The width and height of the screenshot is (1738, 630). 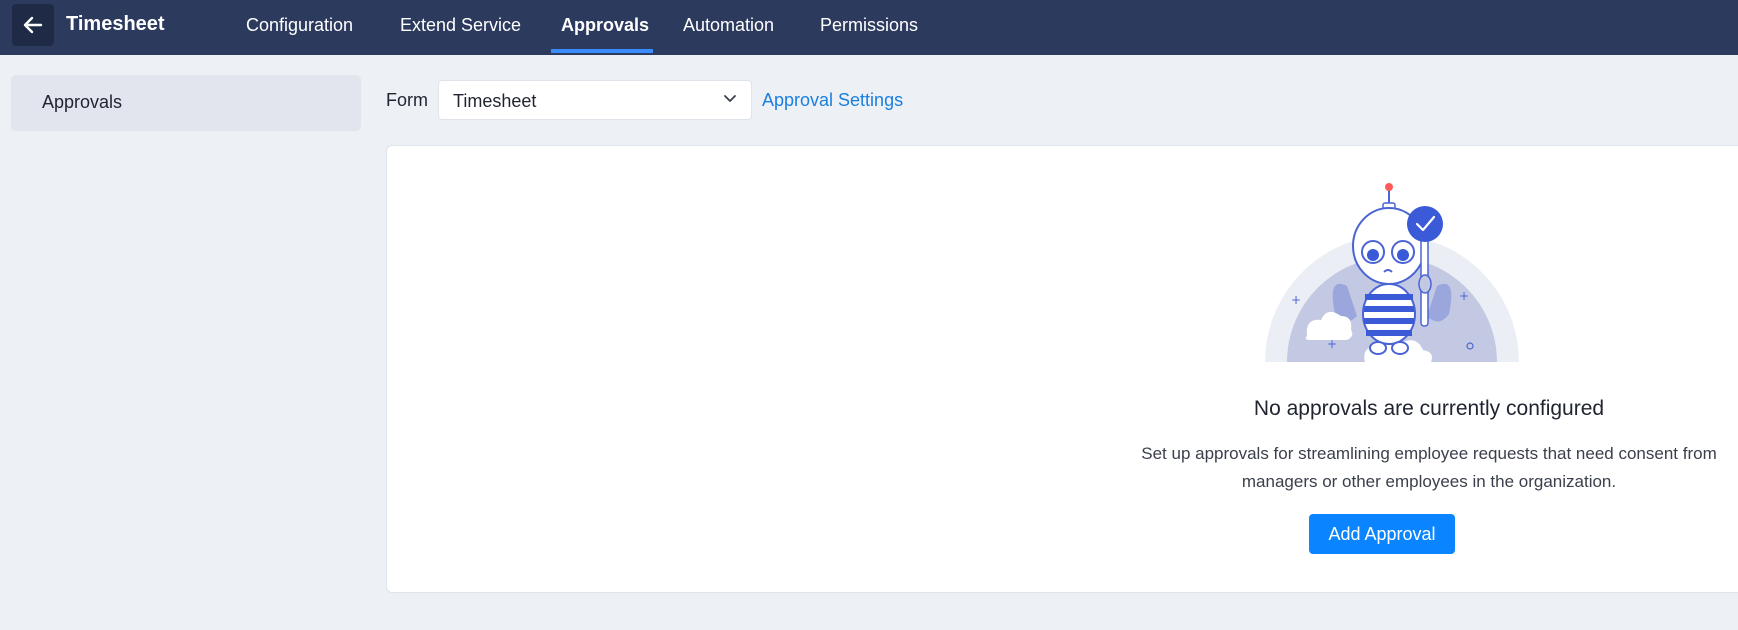 I want to click on robot-illustration: + + +, so click(x=1392, y=272).